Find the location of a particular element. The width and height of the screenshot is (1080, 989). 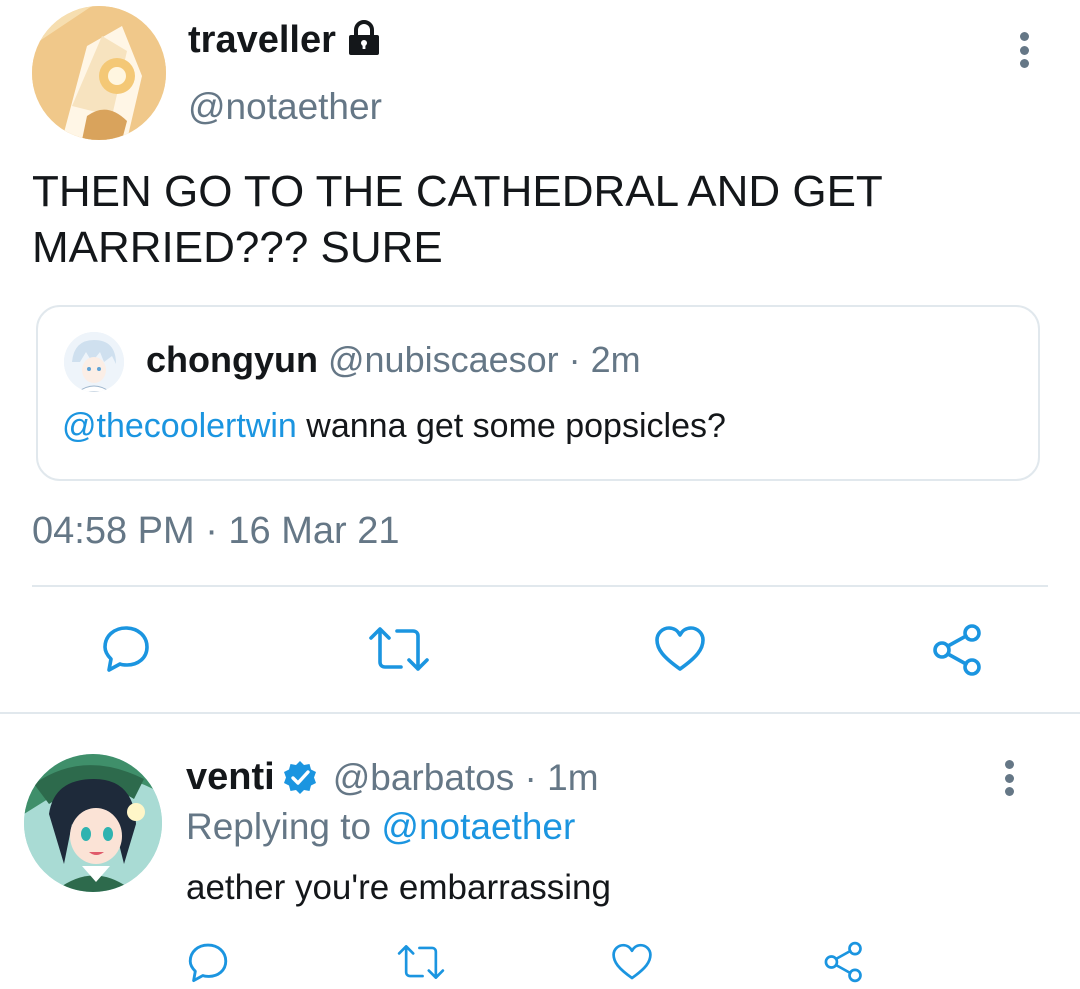

traveller-avatar is located at coordinates (99, 73).